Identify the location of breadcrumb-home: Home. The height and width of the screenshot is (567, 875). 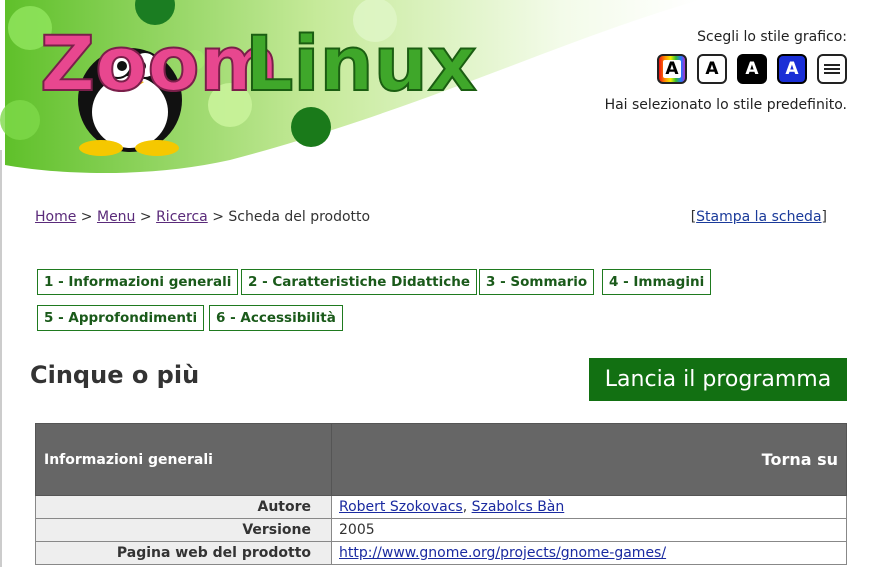
(55, 217).